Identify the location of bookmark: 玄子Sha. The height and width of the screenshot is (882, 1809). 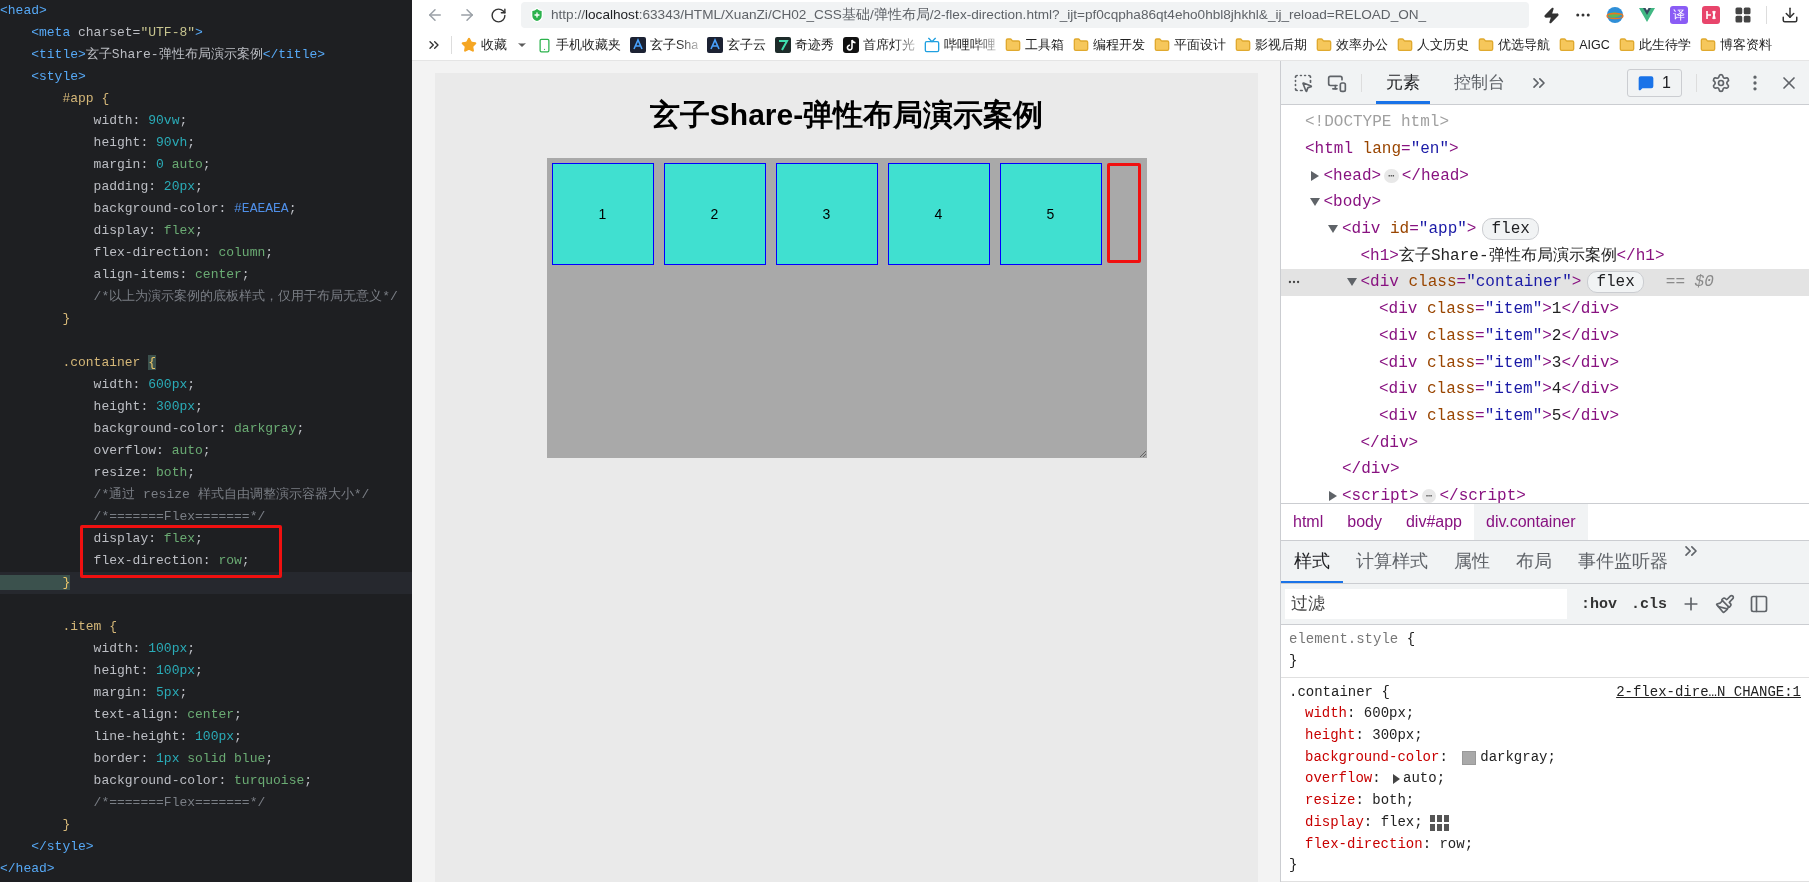
(664, 45).